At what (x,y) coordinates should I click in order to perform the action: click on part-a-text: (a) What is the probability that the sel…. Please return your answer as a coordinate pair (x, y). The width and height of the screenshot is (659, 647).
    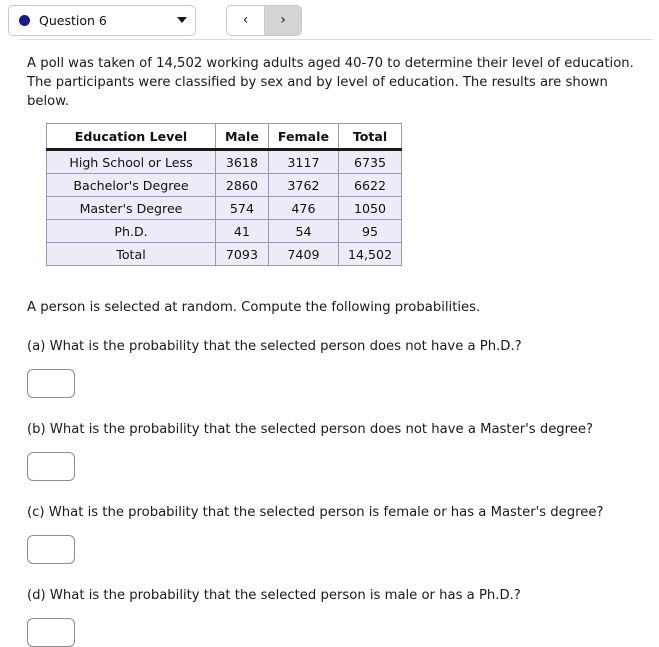
    Looking at the image, I should click on (274, 347).